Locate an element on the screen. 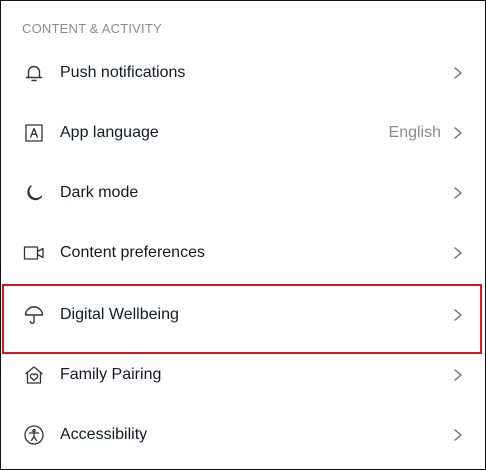  app-language-row: App language English is located at coordinates (243, 133).